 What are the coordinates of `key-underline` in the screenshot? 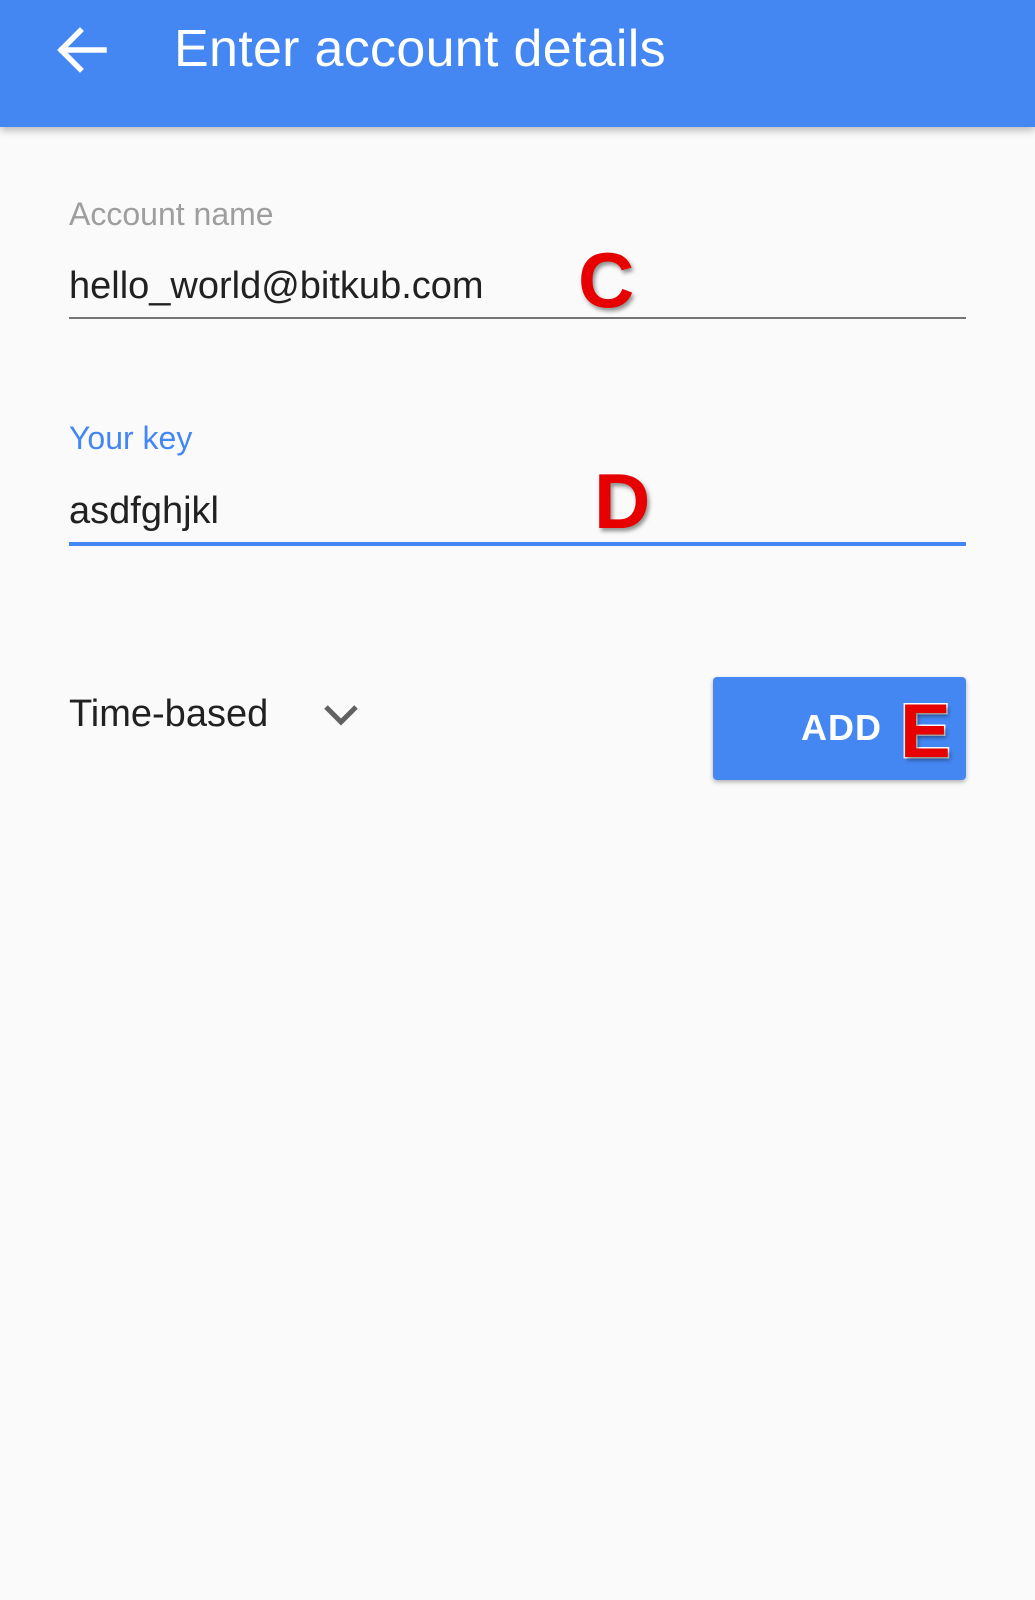 It's located at (517, 544).